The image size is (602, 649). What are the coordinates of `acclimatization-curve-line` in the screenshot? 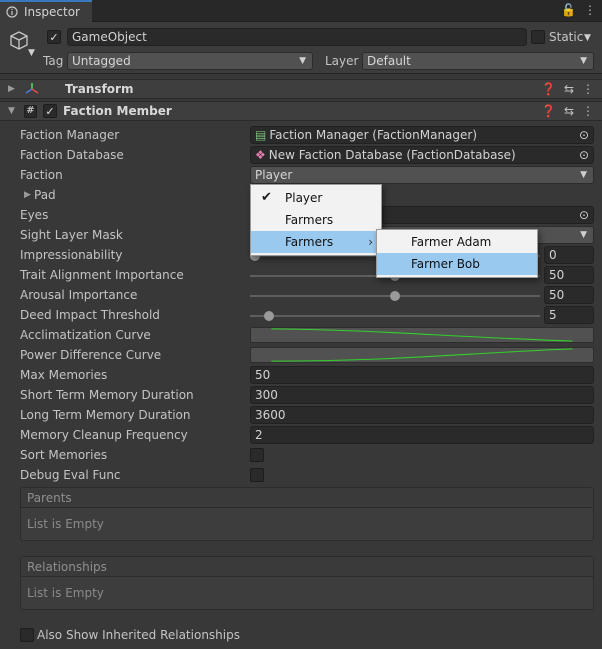 It's located at (422, 335).